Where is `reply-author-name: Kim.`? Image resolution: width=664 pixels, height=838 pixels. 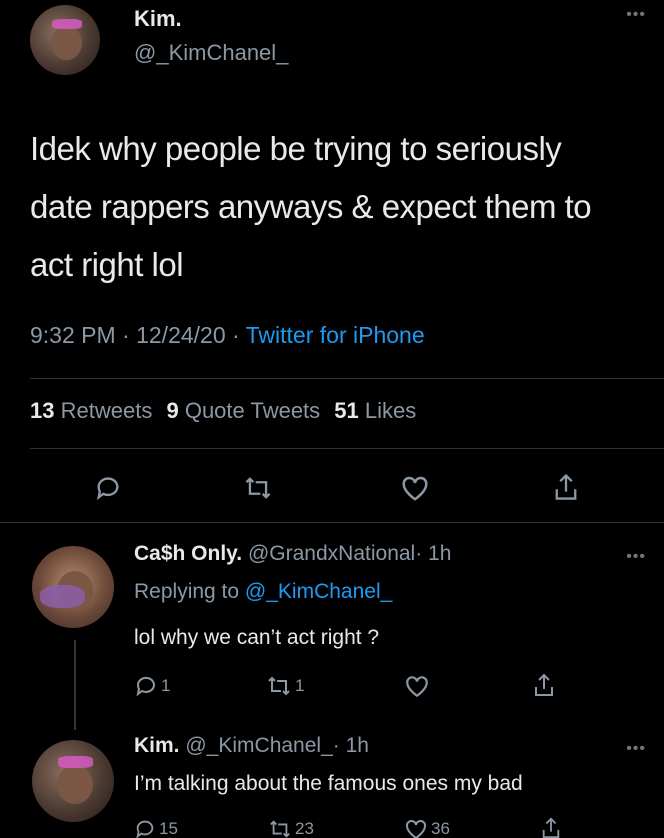
reply-author-name: Kim. is located at coordinates (157, 745).